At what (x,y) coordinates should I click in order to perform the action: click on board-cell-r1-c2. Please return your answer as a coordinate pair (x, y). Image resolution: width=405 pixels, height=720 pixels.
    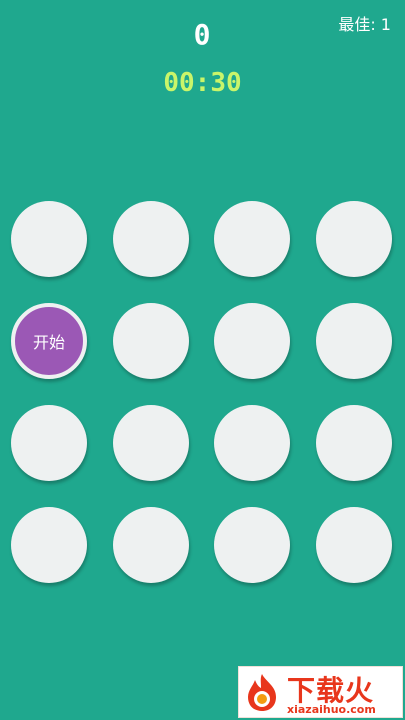
    Looking at the image, I should click on (150, 239).